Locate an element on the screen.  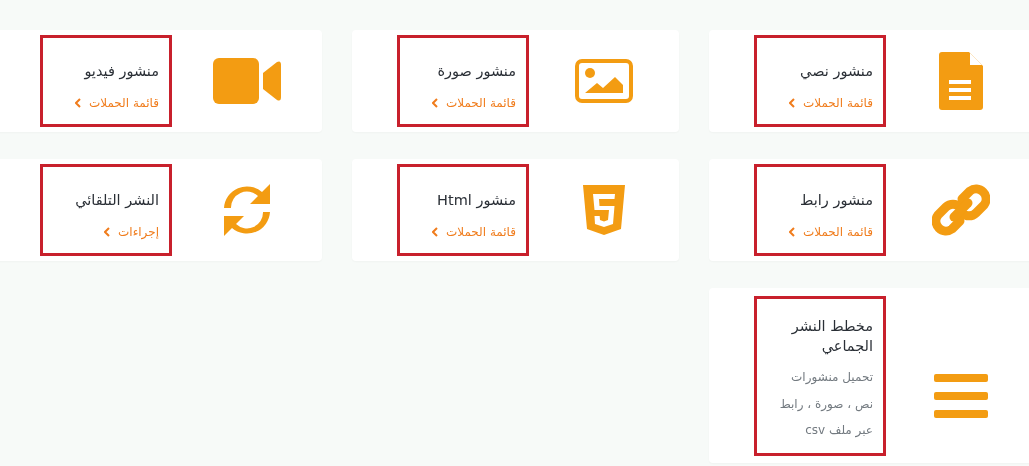
description-line: نص ، صورة ، رابط is located at coordinates (825, 404).